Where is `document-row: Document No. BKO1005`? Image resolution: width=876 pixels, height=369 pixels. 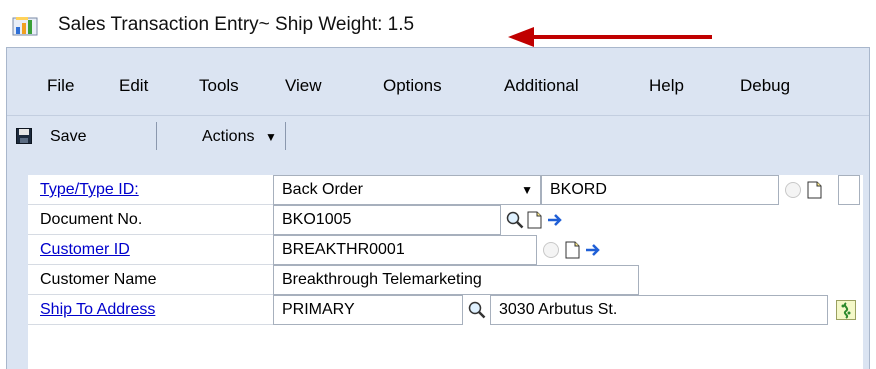 document-row: Document No. BKO1005 is located at coordinates (445, 220).